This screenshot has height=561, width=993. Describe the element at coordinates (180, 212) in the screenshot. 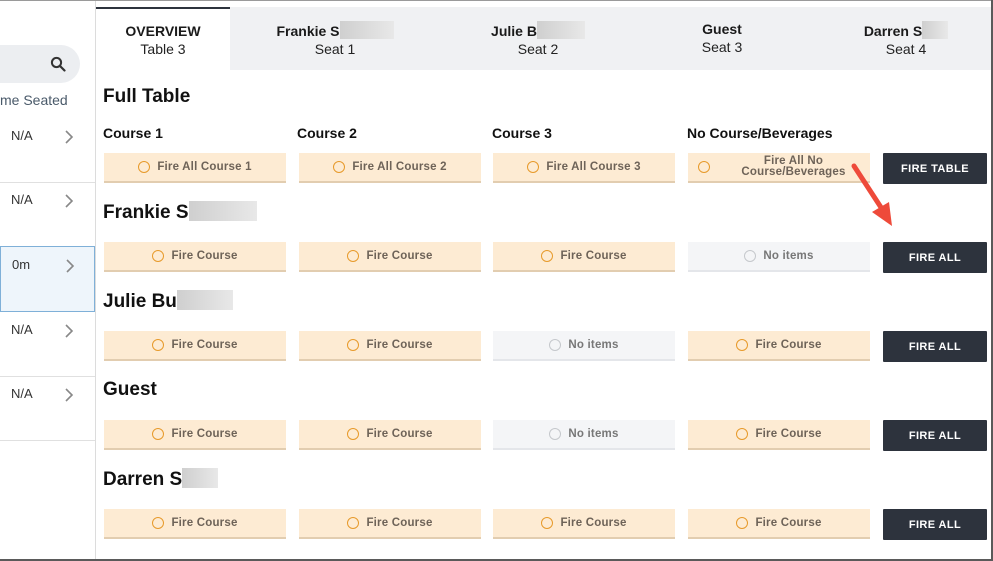

I see `guest-heading: Frankie S` at that location.